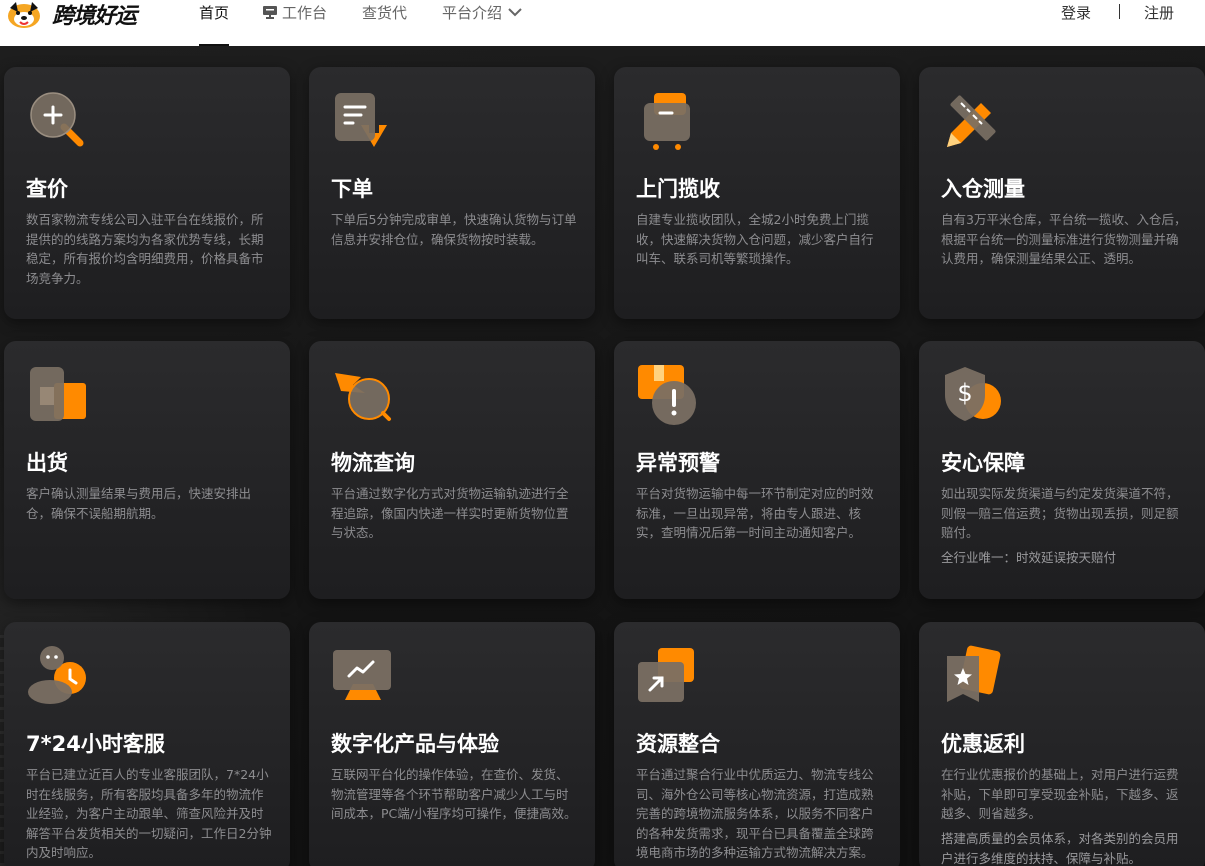 The width and height of the screenshot is (1205, 866). What do you see at coordinates (1119, 11) in the screenshot?
I see `nav-divider` at bounding box center [1119, 11].